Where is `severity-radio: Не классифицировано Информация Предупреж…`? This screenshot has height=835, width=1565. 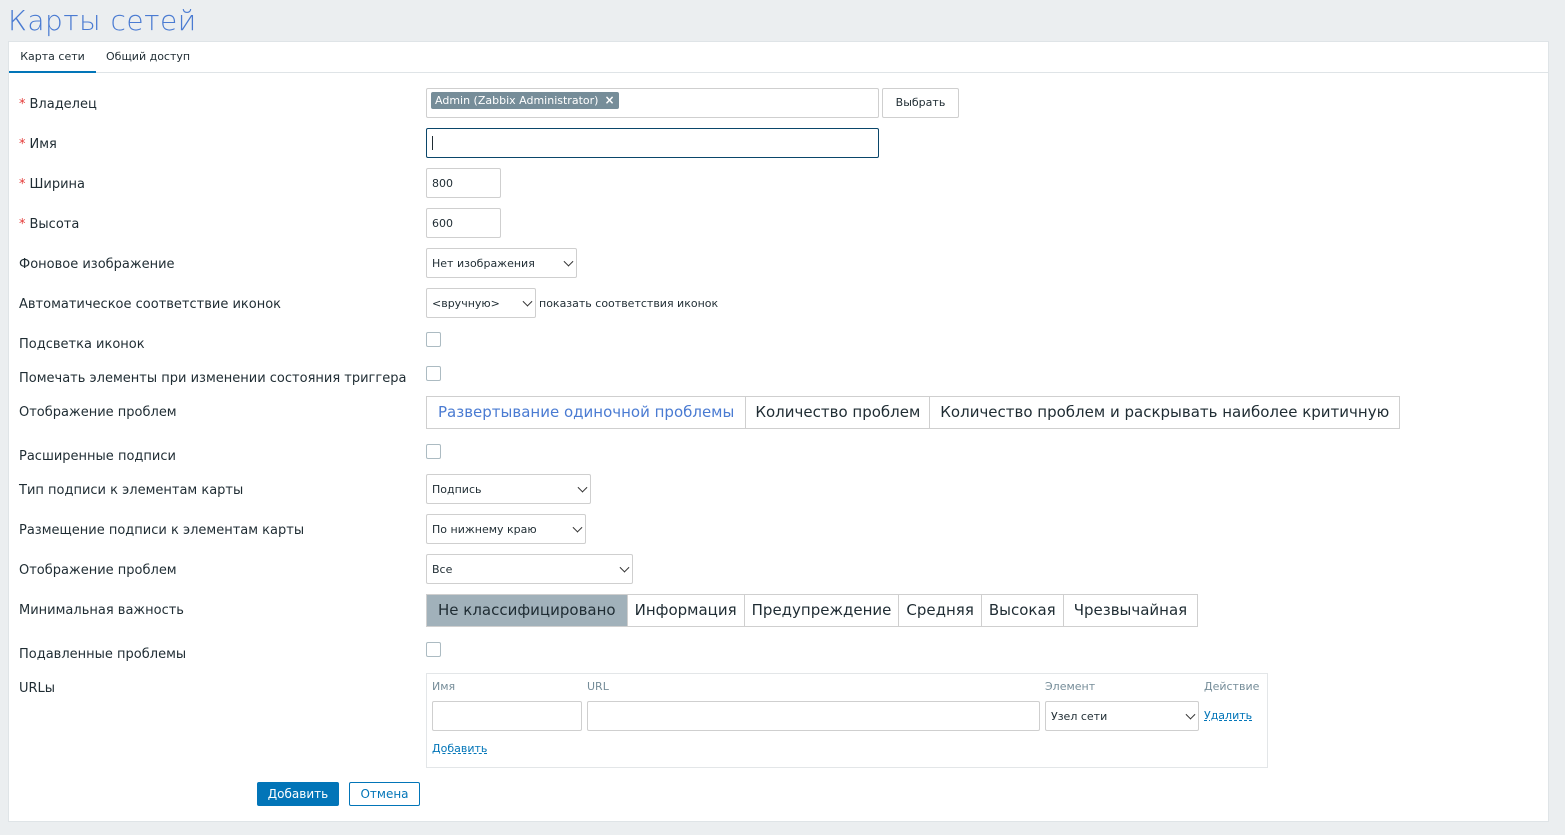 severity-radio: Не классифицировано Информация Предупреж… is located at coordinates (812, 610).